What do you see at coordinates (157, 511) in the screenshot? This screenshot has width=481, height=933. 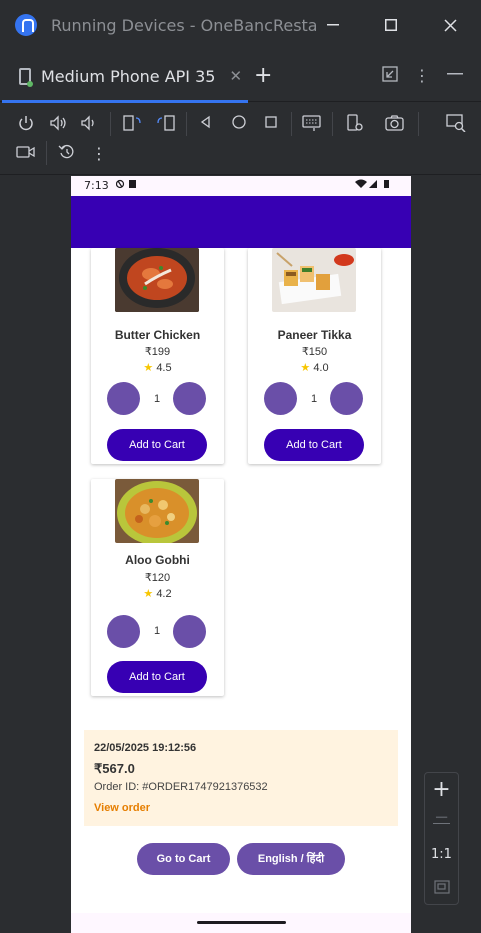 I see `aloo-gobhi-image` at bounding box center [157, 511].